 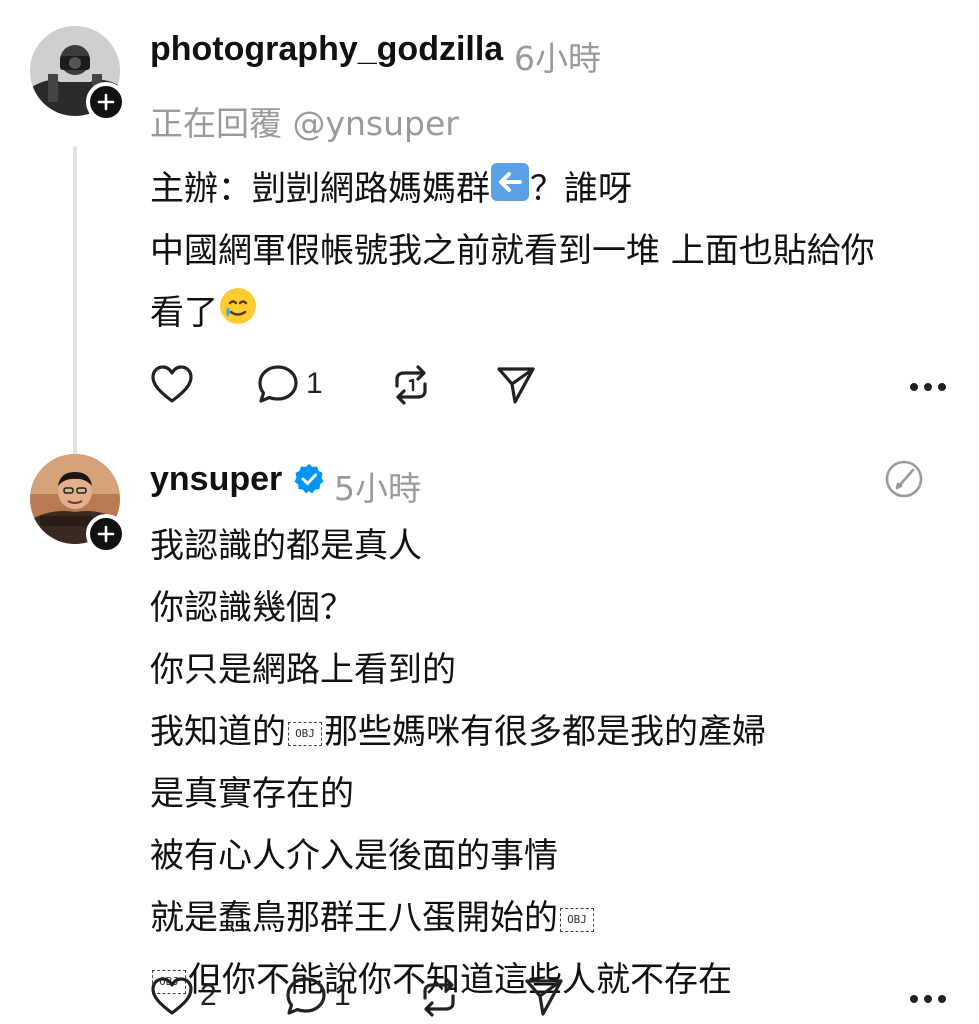 I want to click on post1-share-button, so click(x=516, y=385).